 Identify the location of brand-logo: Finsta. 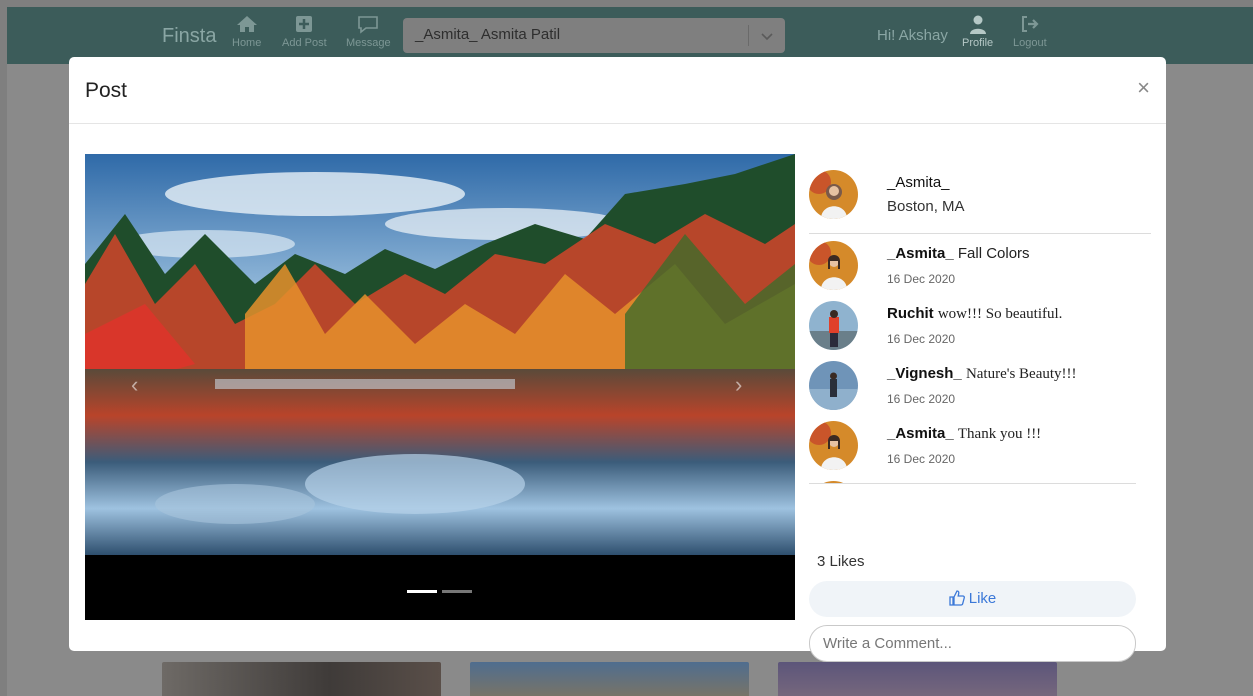
(189, 36).